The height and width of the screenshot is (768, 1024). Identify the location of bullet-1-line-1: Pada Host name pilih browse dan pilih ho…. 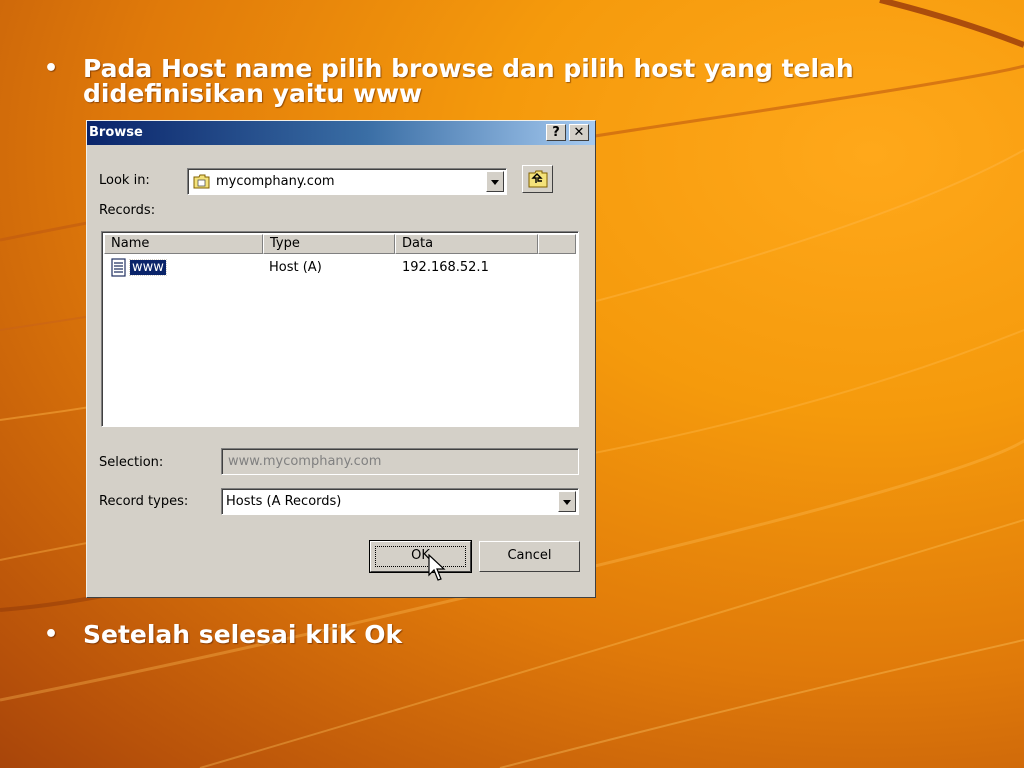
(468, 68).